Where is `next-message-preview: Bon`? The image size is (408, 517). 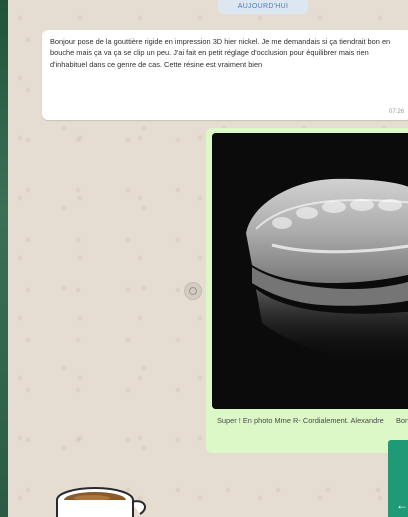 next-message-preview: Bon is located at coordinates (402, 420).